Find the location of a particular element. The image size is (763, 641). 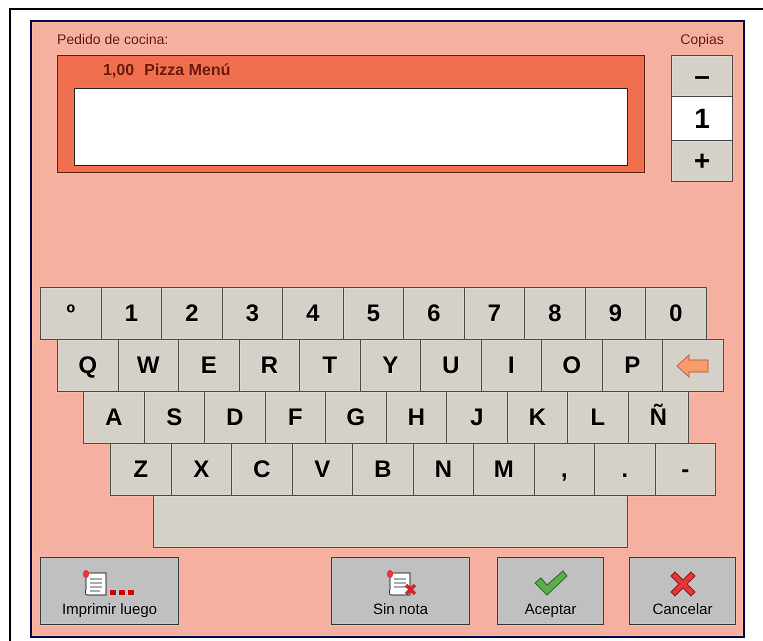

close-icon is located at coordinates (683, 584).